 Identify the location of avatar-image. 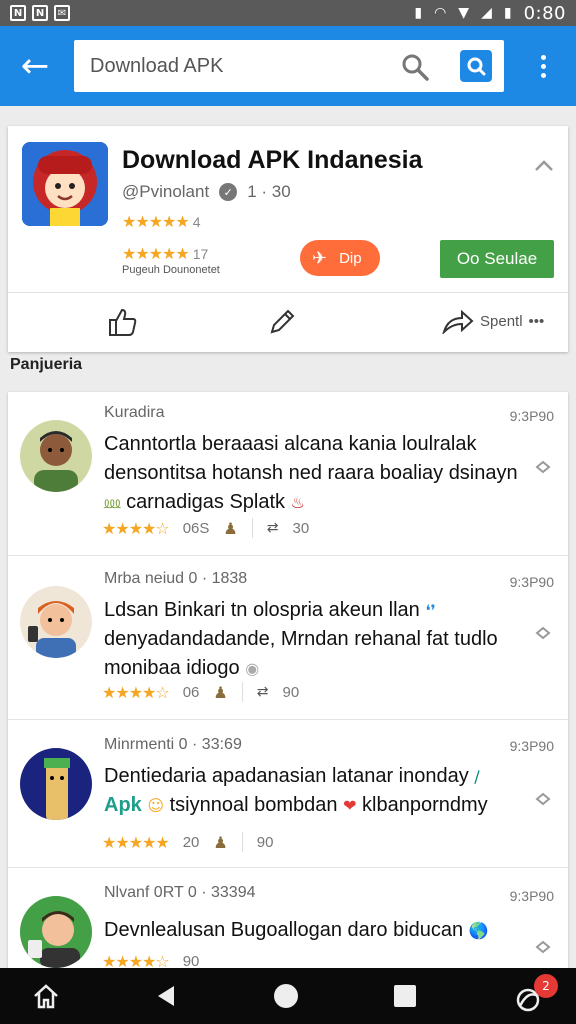
(56, 784).